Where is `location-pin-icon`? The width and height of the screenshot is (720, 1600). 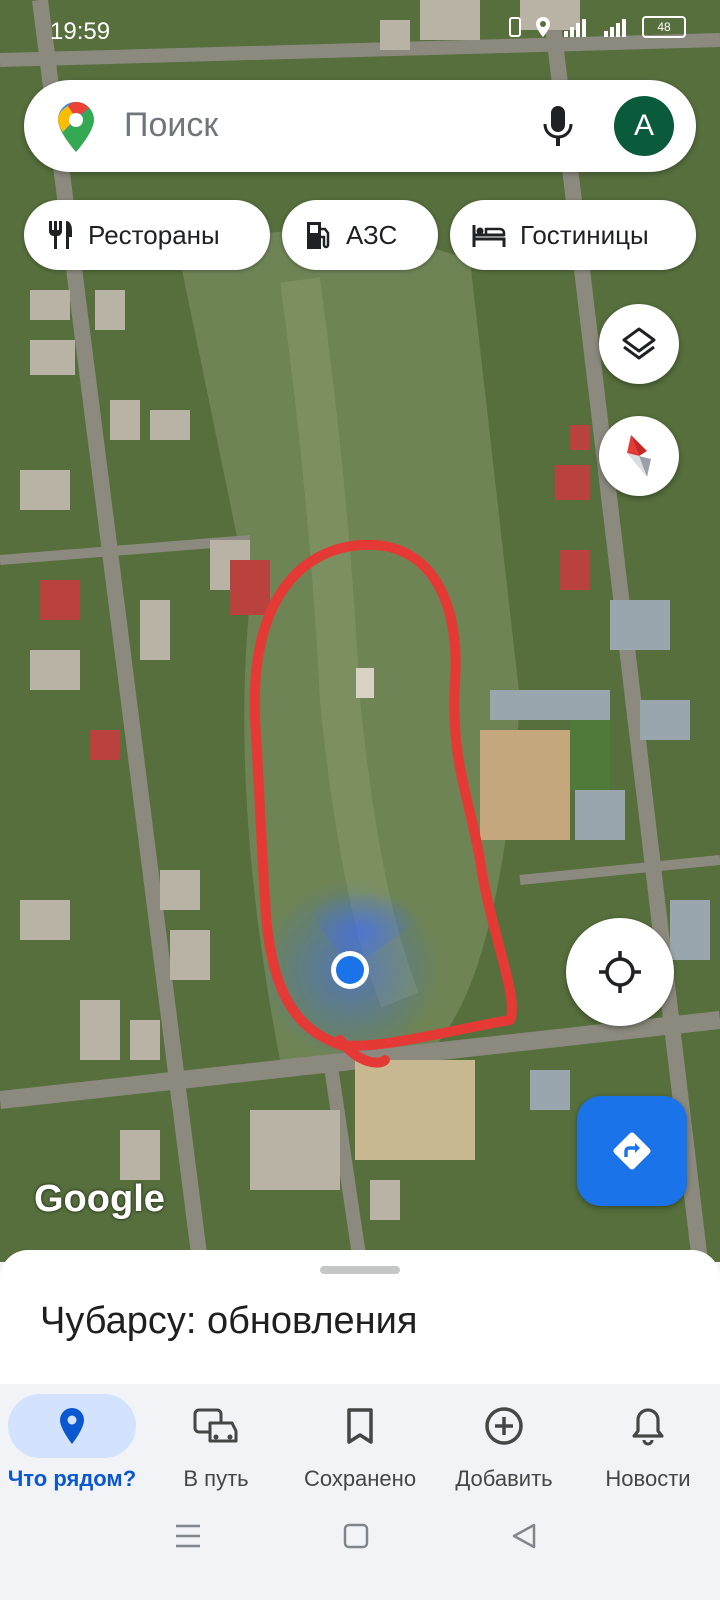
location-pin-icon is located at coordinates (72, 1426).